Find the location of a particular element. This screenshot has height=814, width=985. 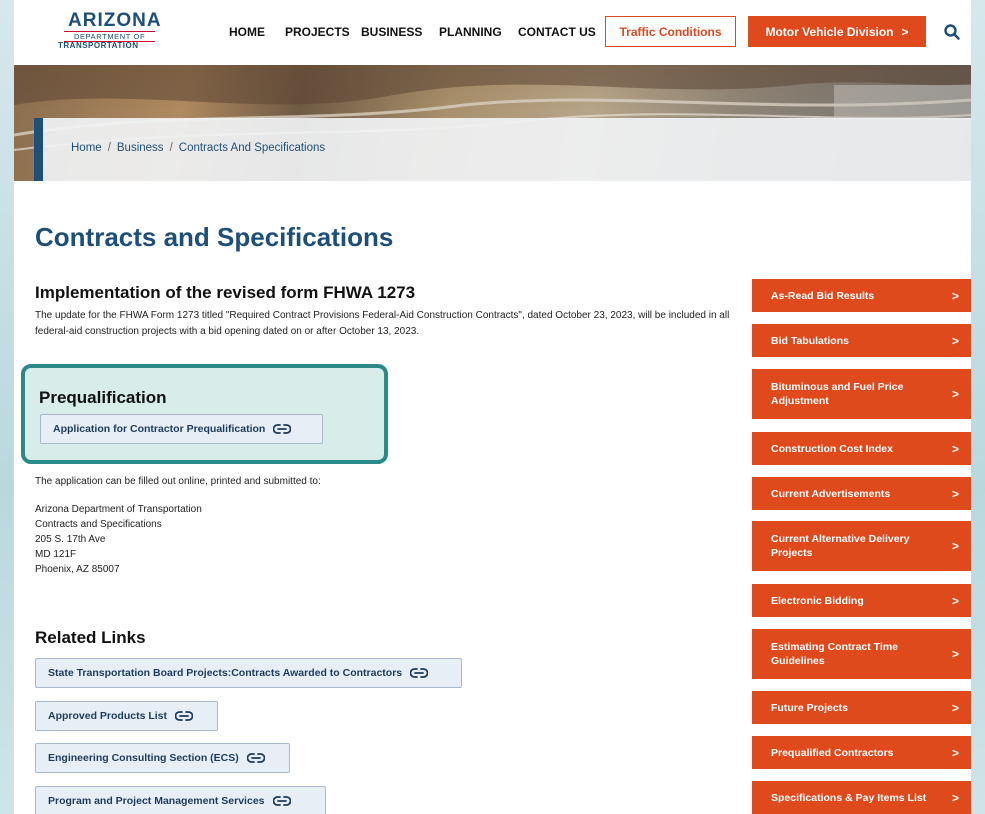

sidebar-item-bituminous-fuel-price: Bituminous and Fuel Price Adjustment > is located at coordinates (861, 394).